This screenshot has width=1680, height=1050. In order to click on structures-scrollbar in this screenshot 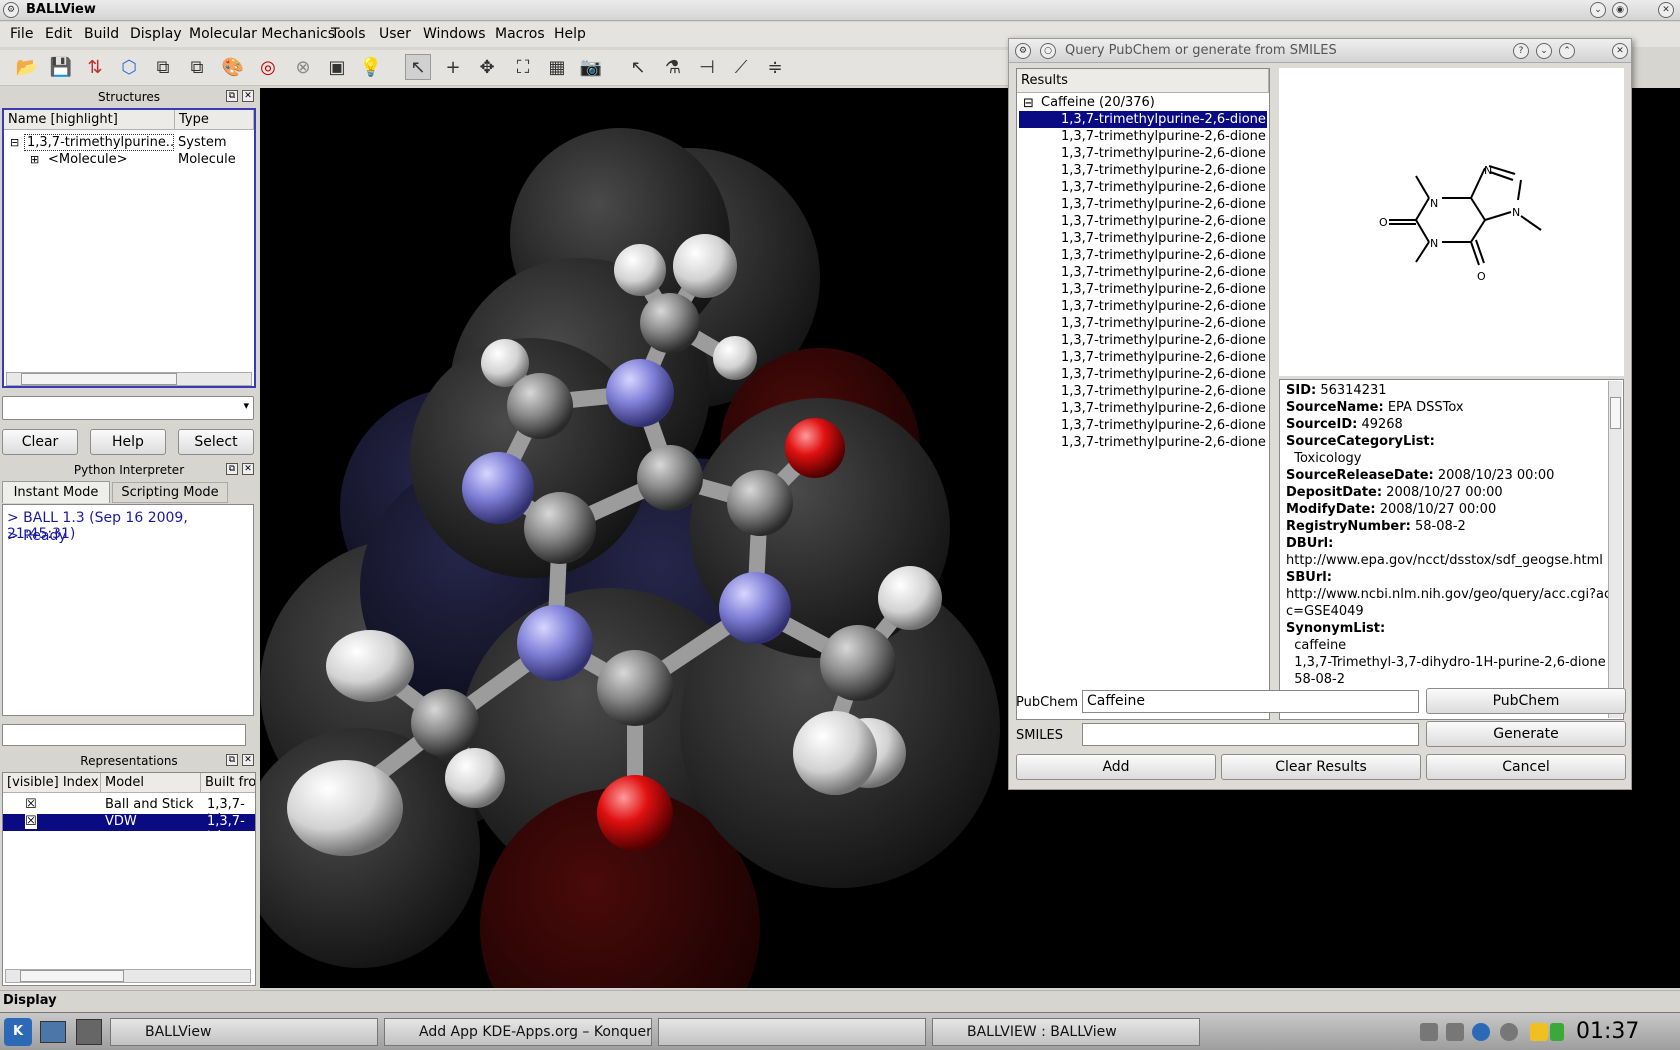, I will do `click(129, 379)`.